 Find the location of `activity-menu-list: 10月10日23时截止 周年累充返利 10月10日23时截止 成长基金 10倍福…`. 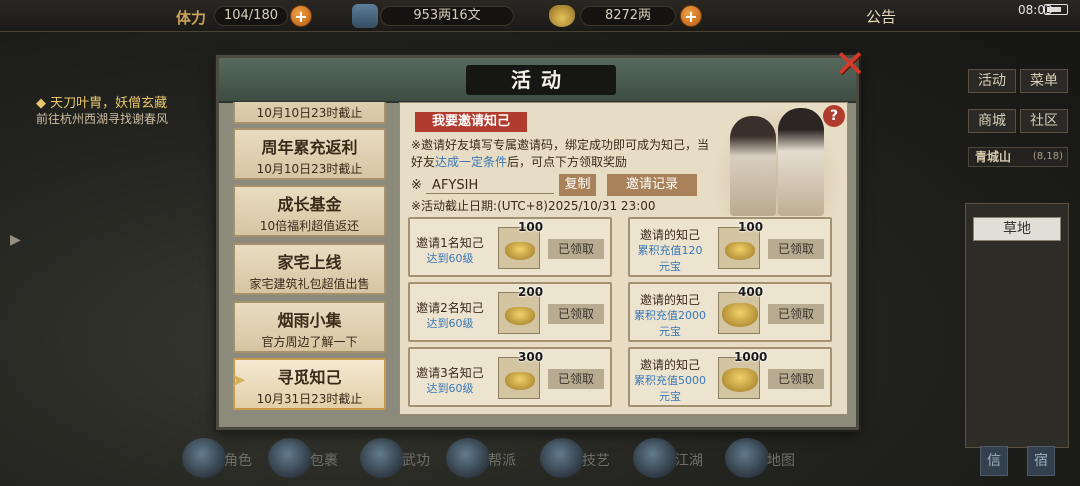

activity-menu-list: 10月10日23时截止 周年累充返利 10月10日23时截止 成长基金 10倍福… is located at coordinates (307, 257).